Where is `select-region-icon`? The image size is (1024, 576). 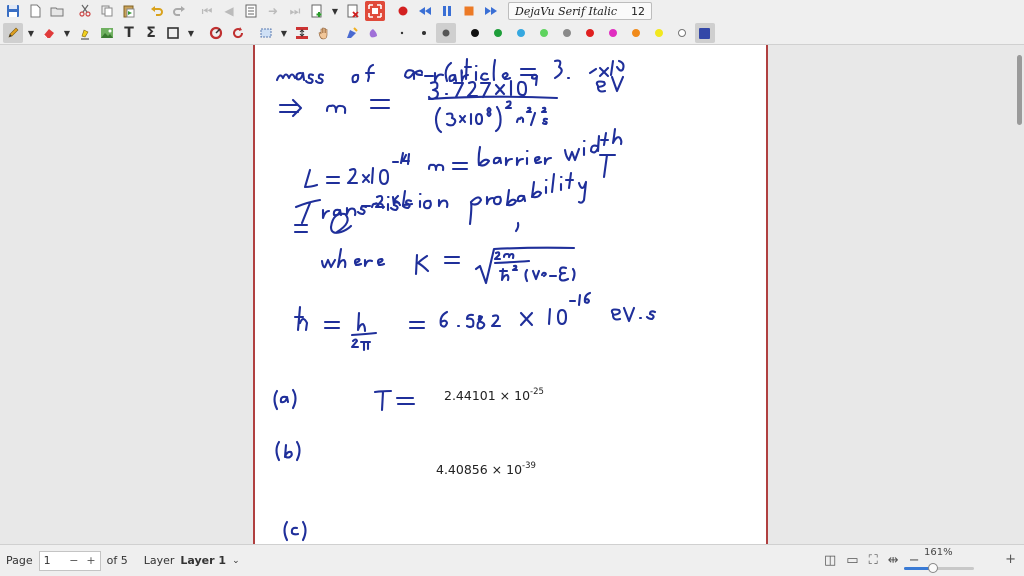
select-region-icon is located at coordinates (266, 33).